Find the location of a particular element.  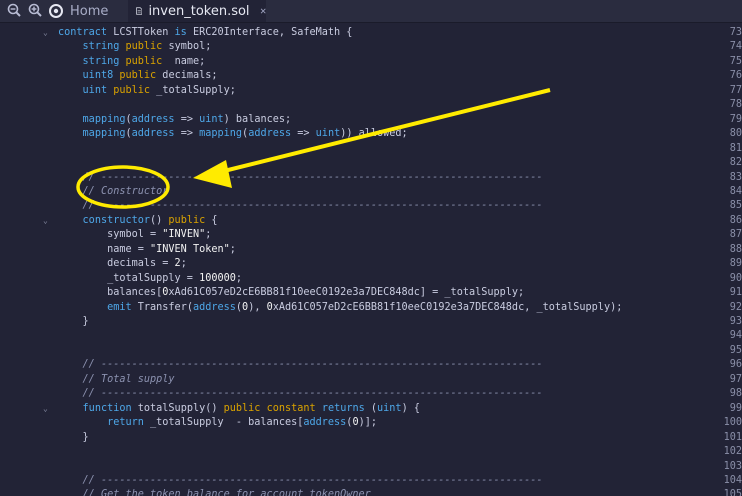

line-number: 88 is located at coordinates (735, 249).